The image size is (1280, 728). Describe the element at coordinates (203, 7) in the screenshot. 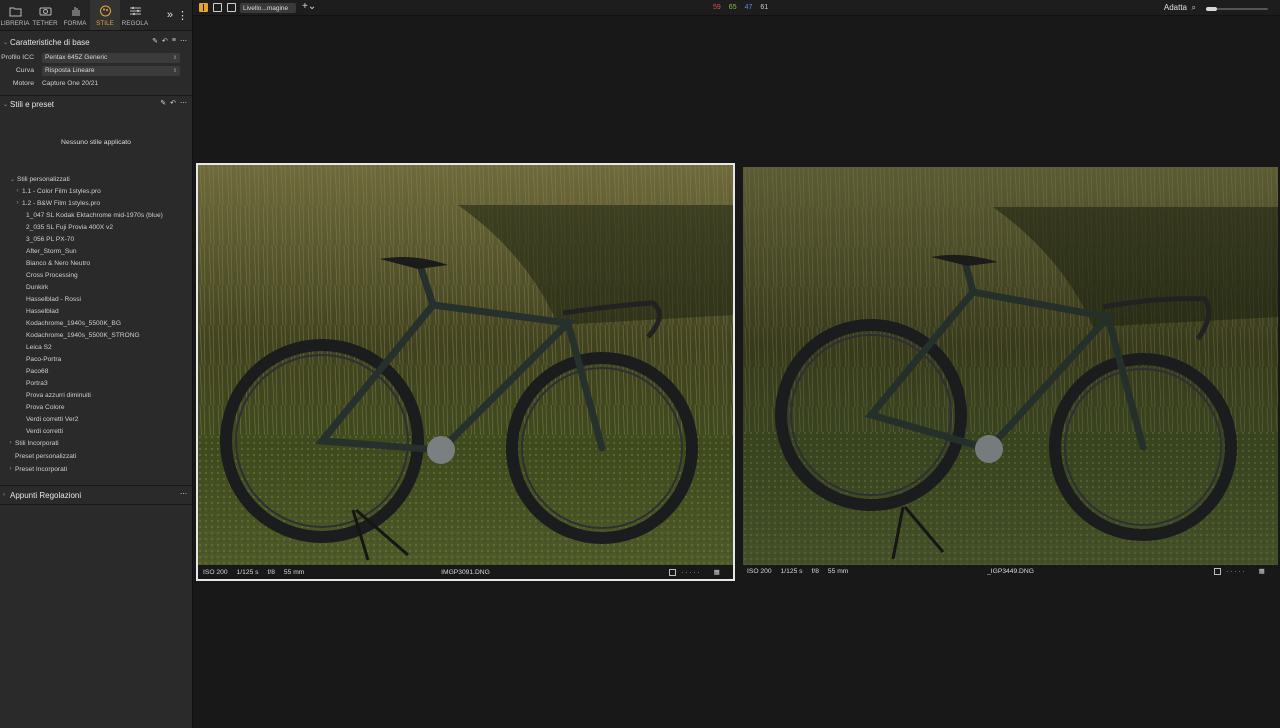

I see `grid-view-icon` at that location.